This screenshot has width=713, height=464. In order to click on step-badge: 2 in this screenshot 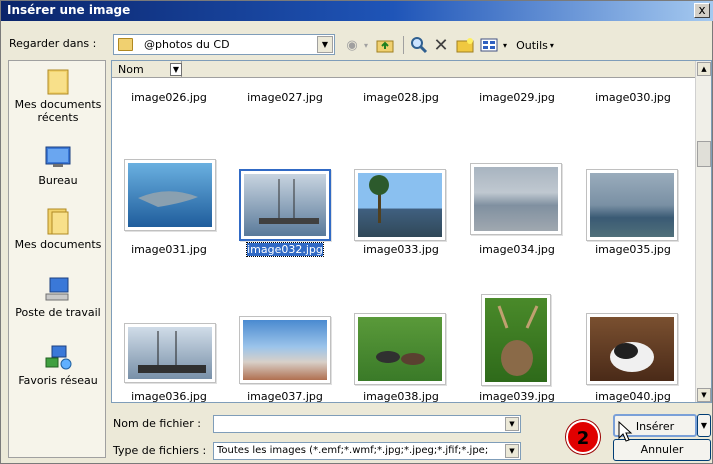, I will do `click(583, 437)`.